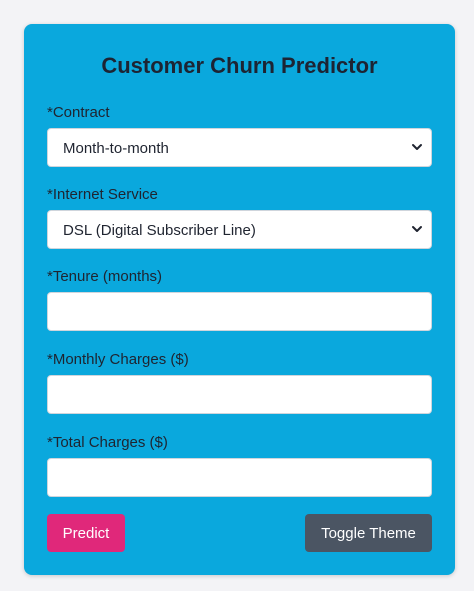 The width and height of the screenshot is (474, 591). I want to click on internet-service-select: DSL (Digital Subscriber Line), so click(239, 229).